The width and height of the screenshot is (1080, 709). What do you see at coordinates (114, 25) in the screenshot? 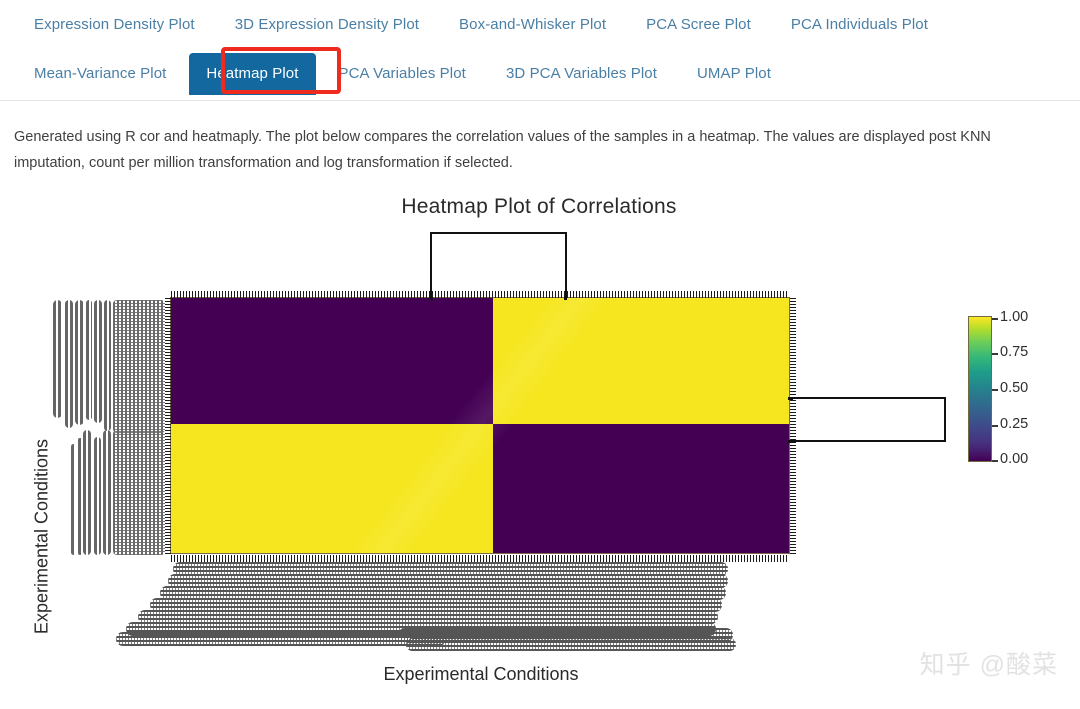
I see `tab-expression-density-plot: Expression Density Plot` at bounding box center [114, 25].